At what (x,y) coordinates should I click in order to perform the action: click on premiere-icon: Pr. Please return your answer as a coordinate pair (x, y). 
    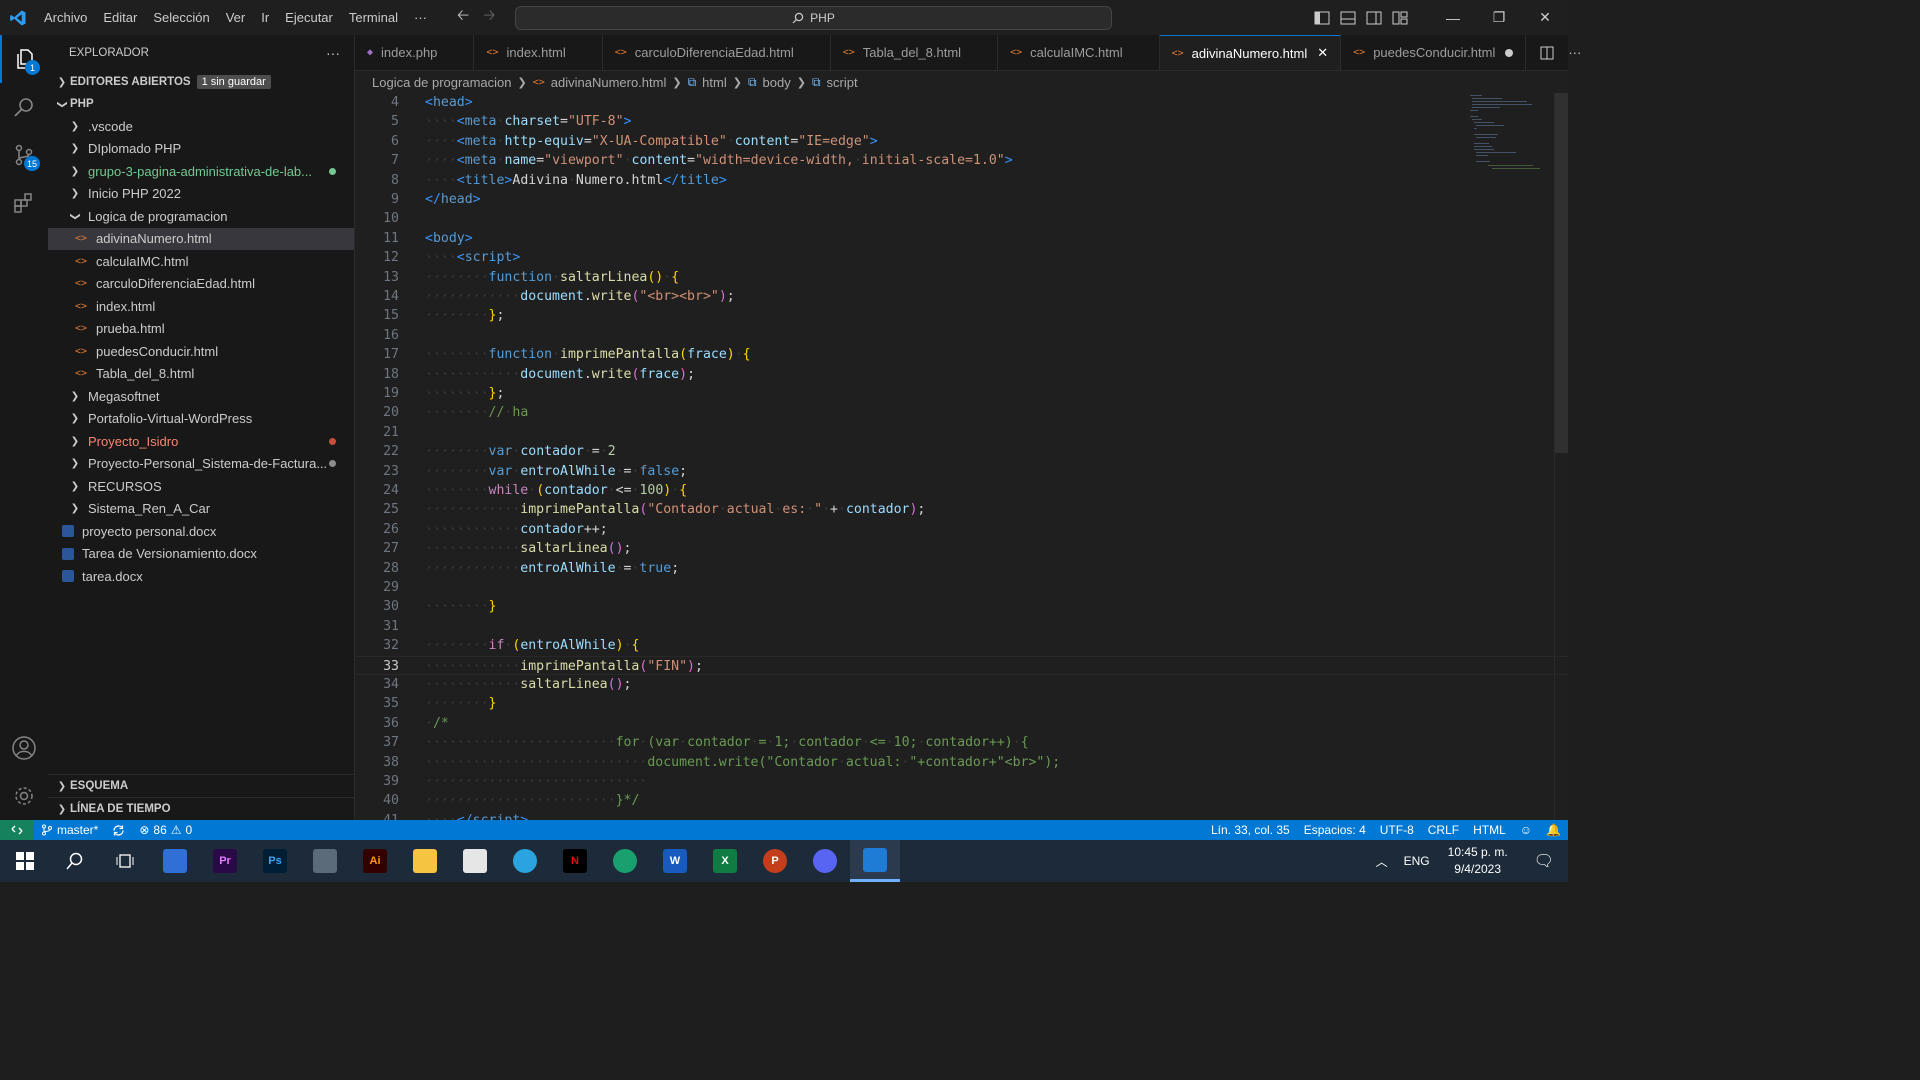
    Looking at the image, I should click on (225, 861).